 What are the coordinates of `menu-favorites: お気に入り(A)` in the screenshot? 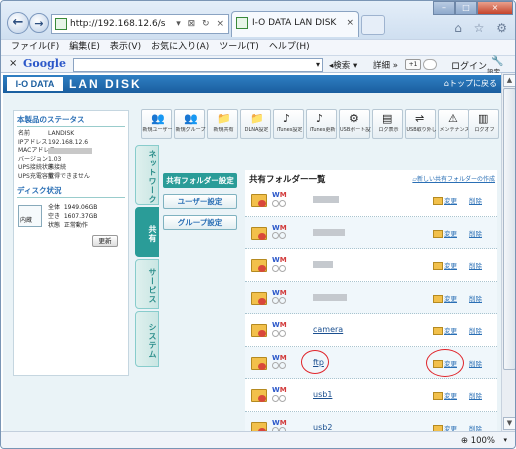 It's located at (180, 47).